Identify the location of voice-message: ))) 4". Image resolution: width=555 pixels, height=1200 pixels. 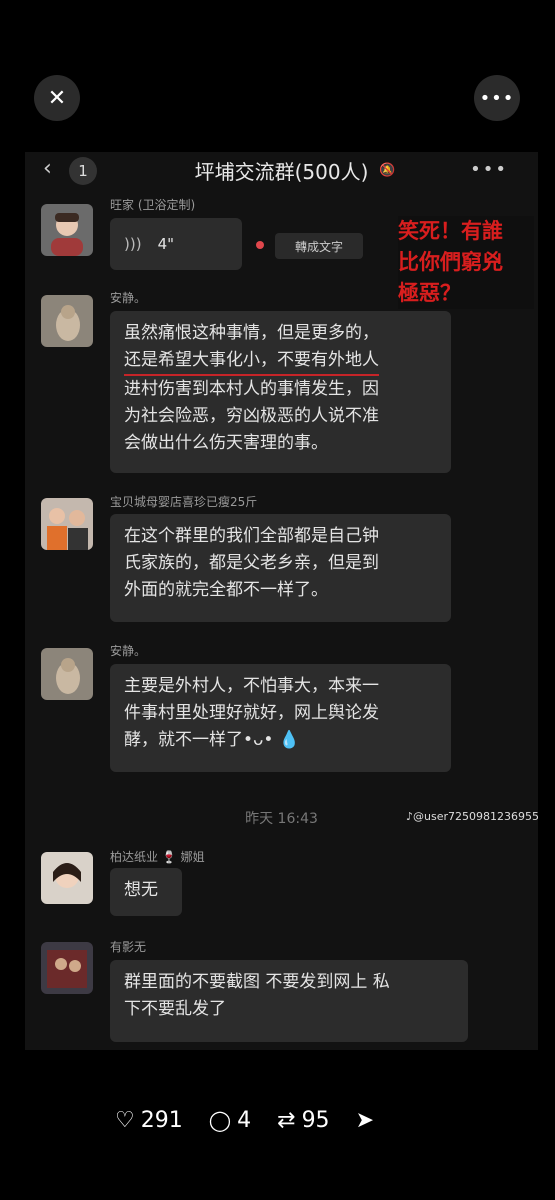
(176, 244).